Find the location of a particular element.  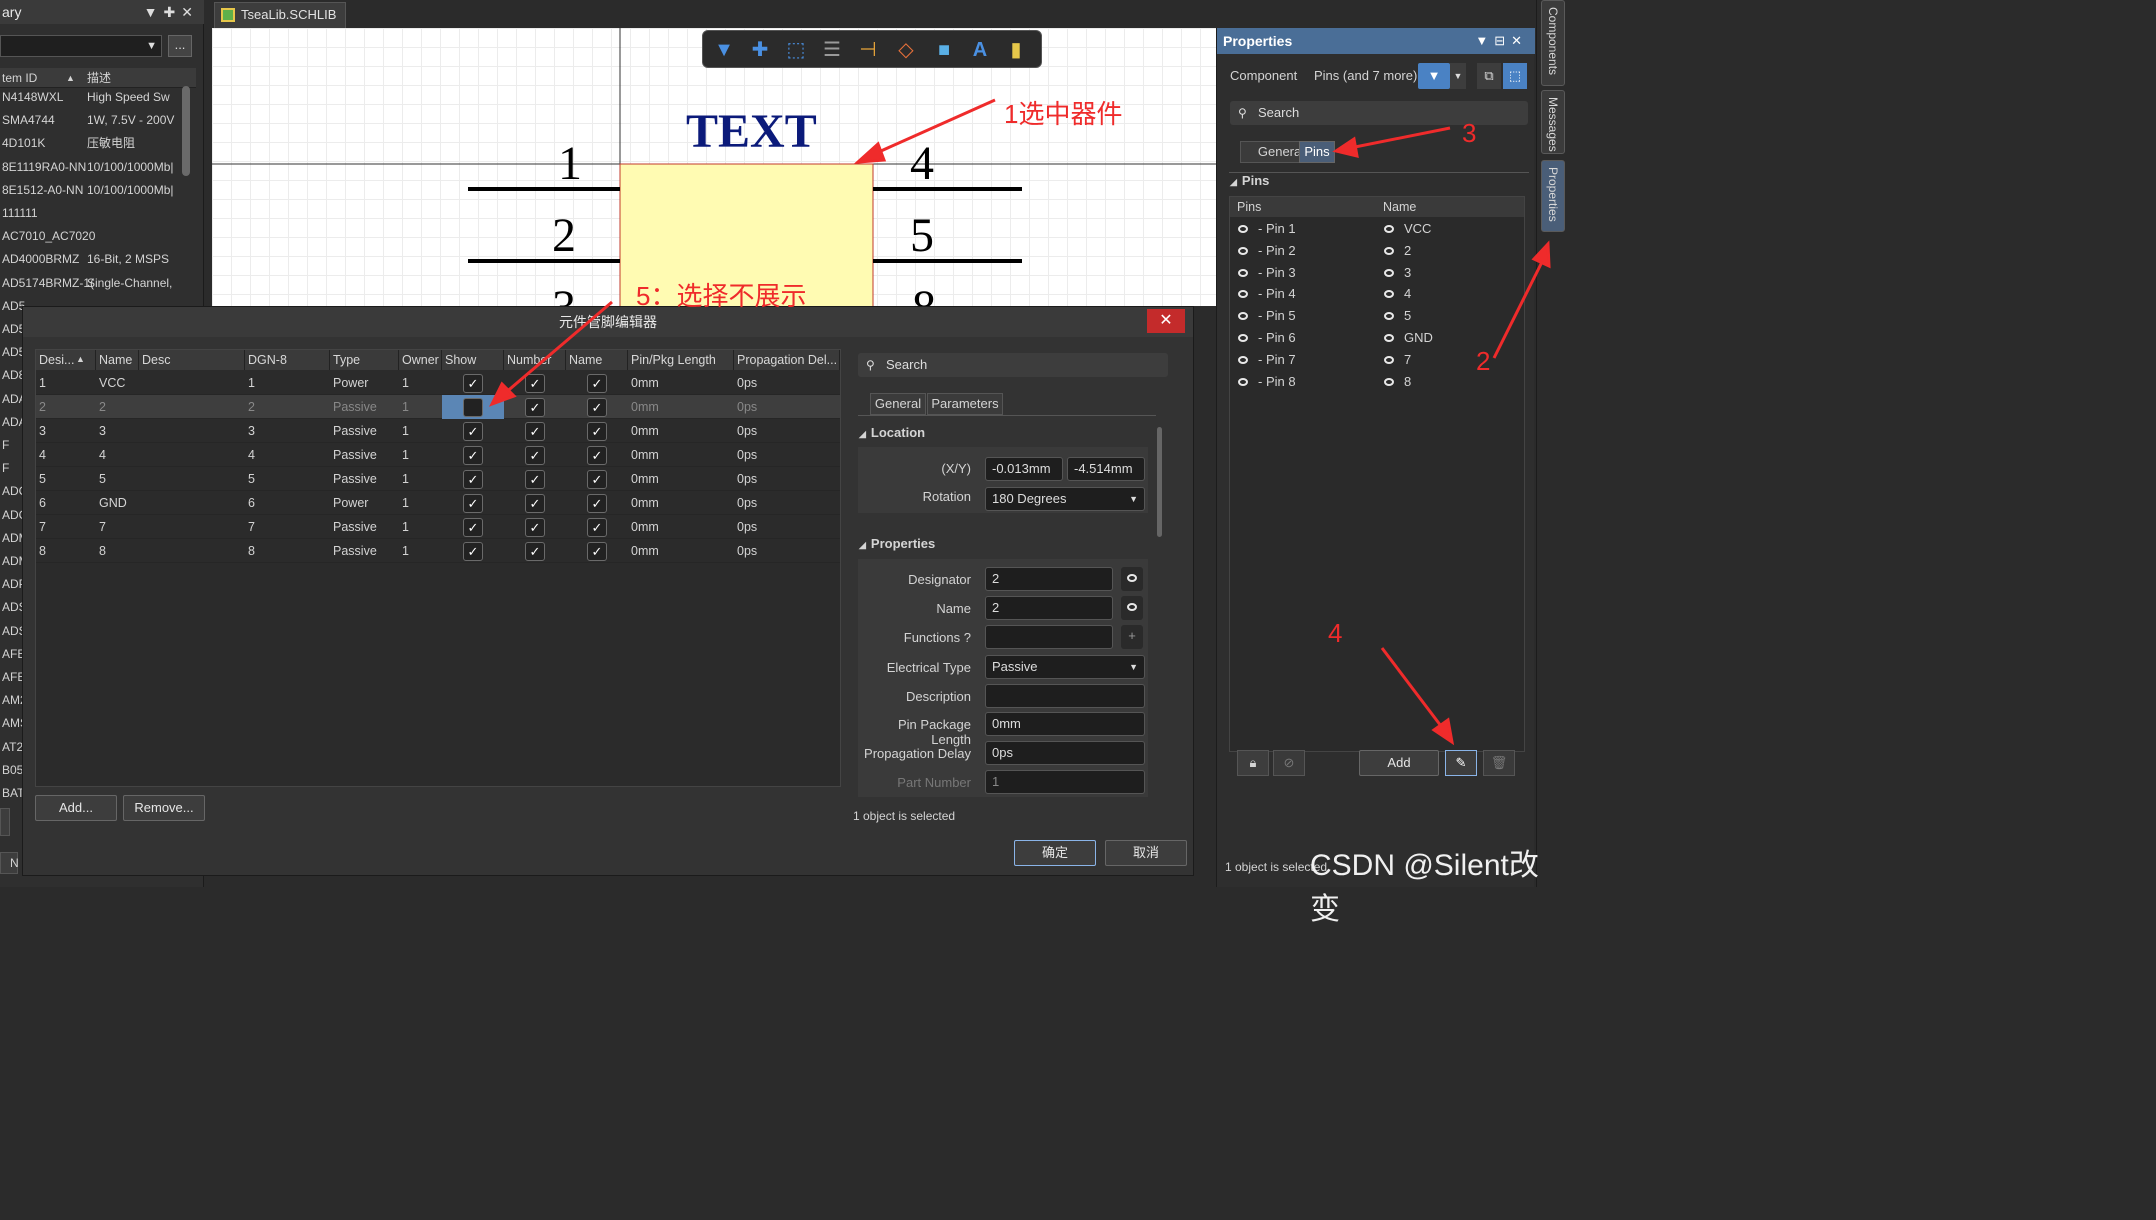

watermark: CSDN @Silent改变 is located at coordinates (1424, 887).